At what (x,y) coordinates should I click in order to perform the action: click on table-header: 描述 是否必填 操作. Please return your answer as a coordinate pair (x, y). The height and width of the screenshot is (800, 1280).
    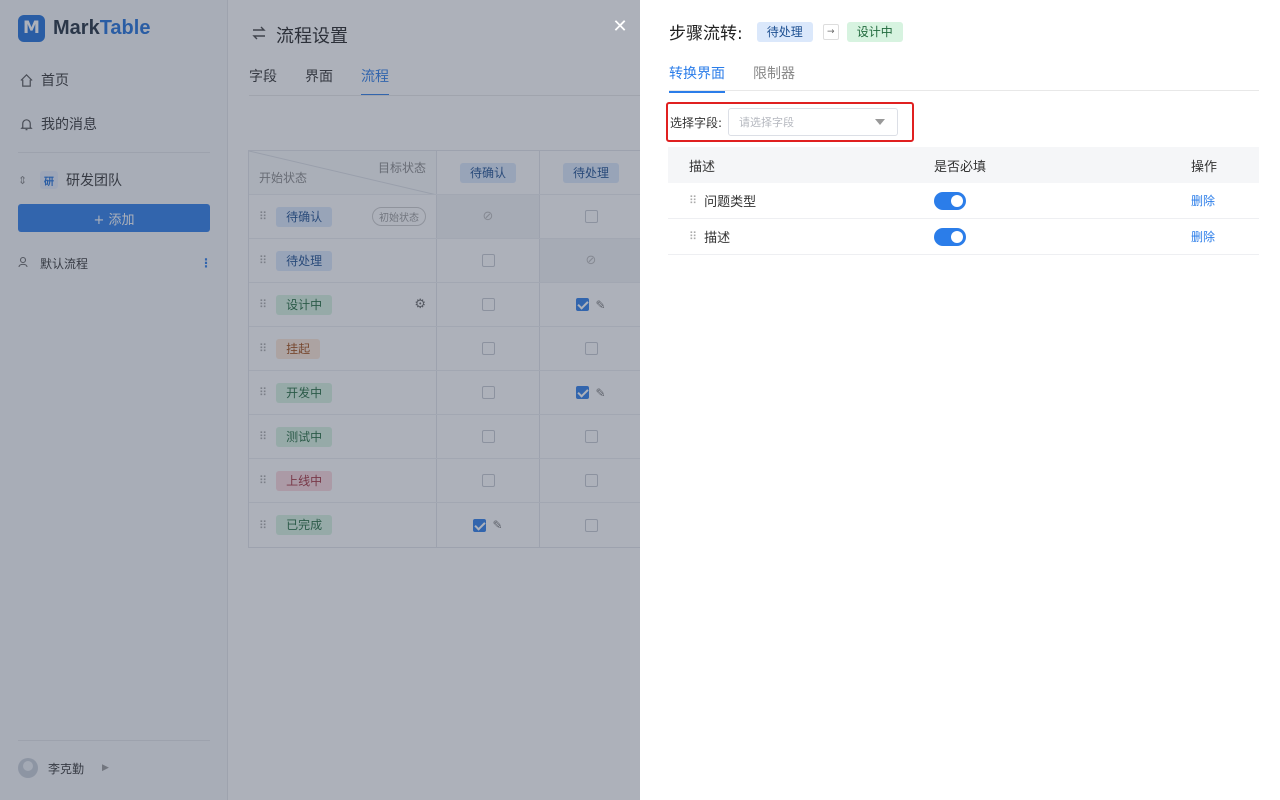
    Looking at the image, I should click on (963, 165).